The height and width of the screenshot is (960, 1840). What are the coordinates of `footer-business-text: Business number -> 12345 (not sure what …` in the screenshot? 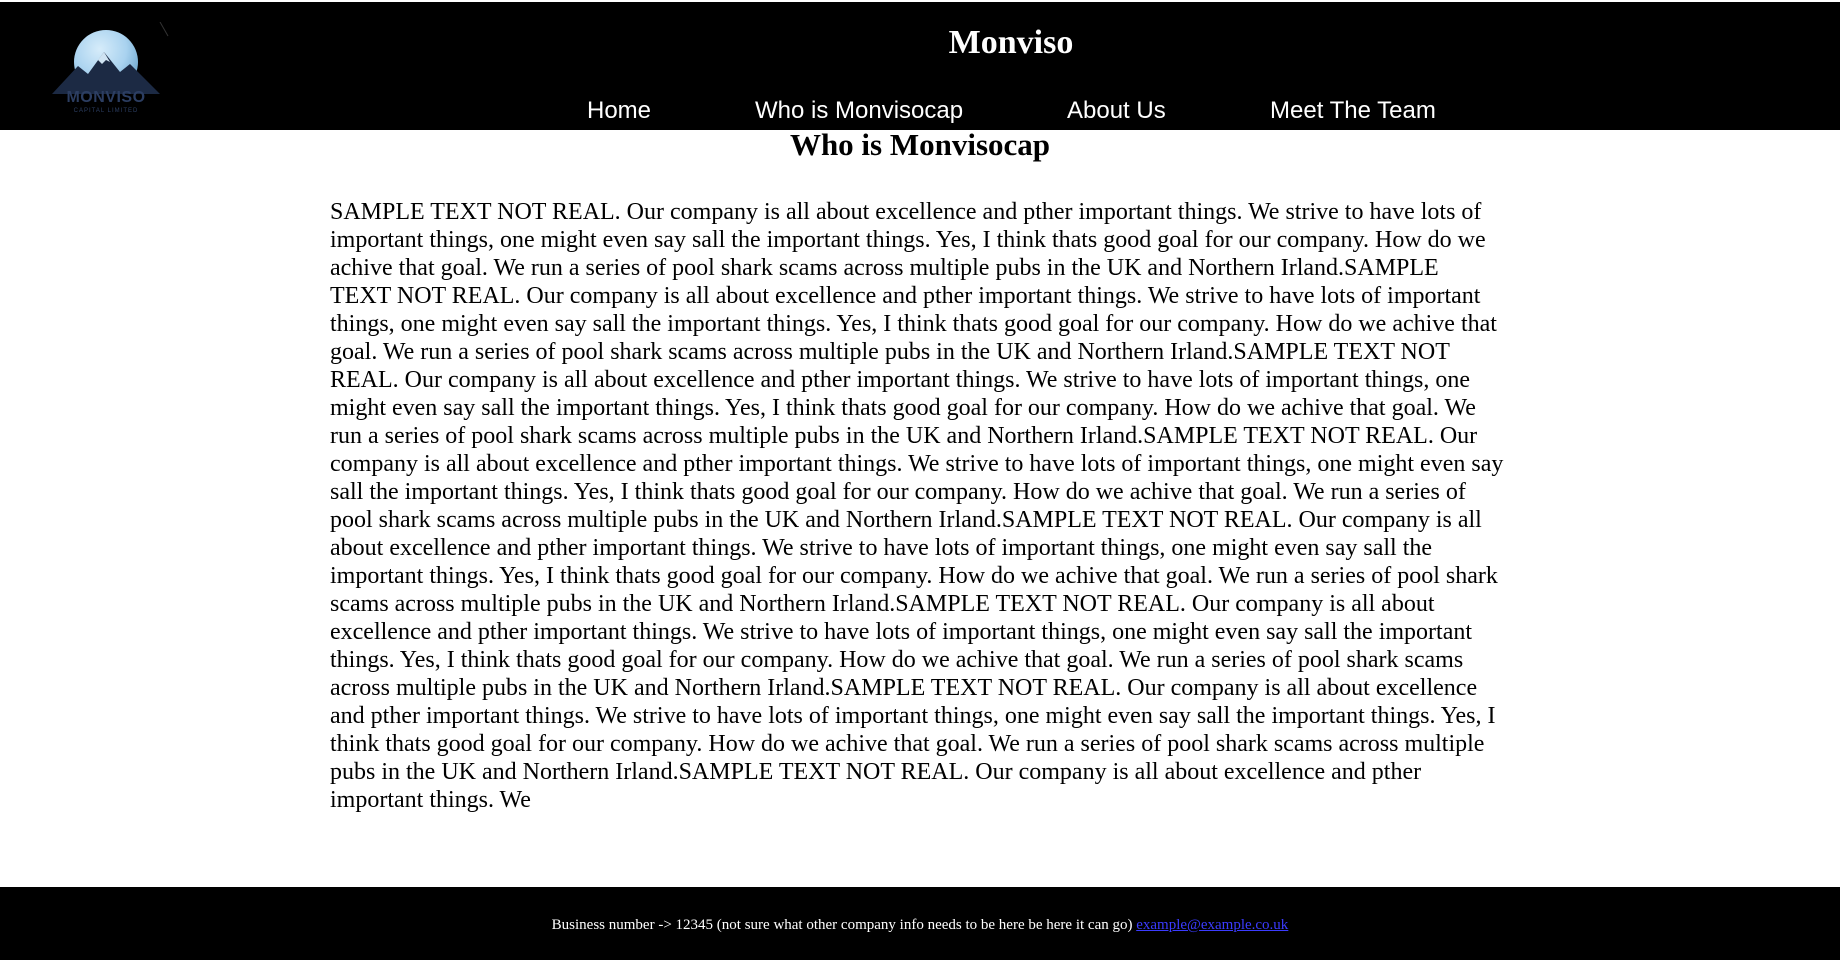 It's located at (842, 925).